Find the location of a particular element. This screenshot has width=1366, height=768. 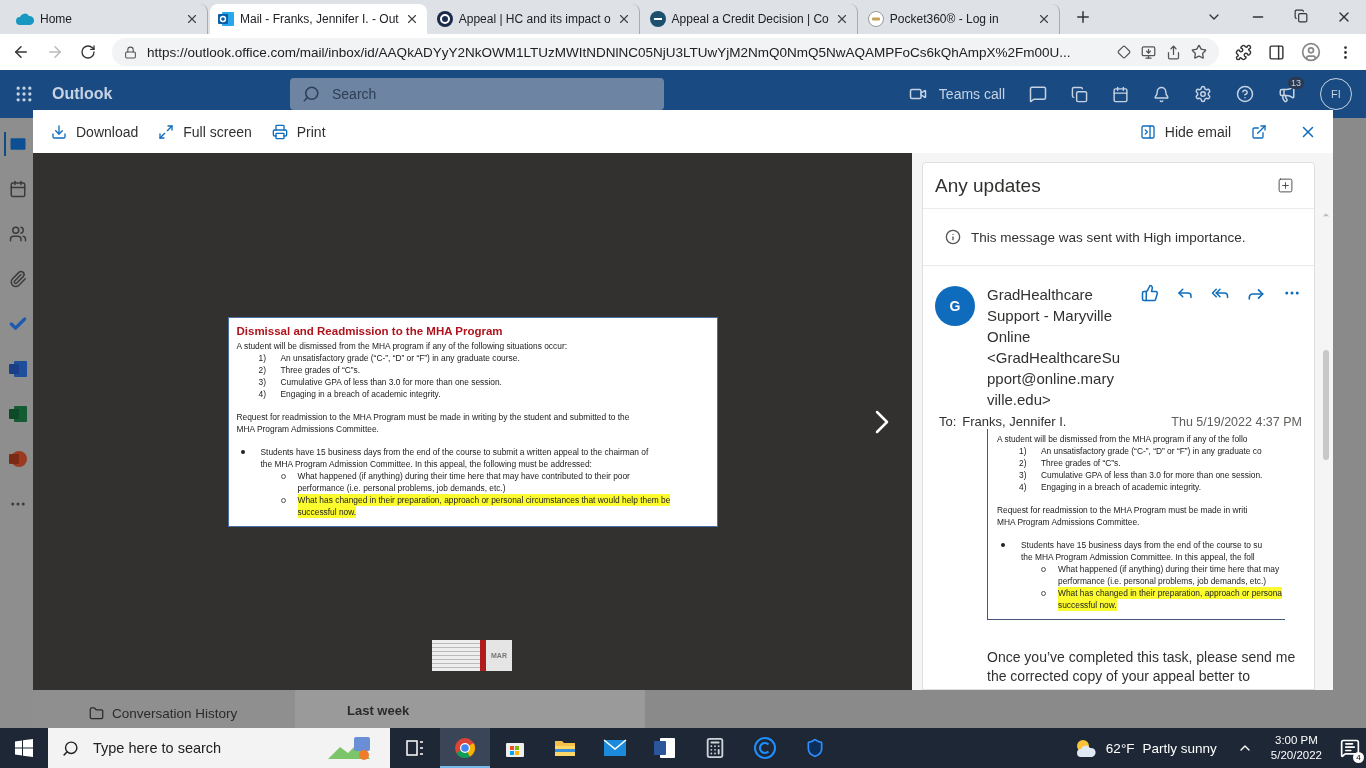

taskbar-search-box: Type here to search is located at coordinates (219, 748).